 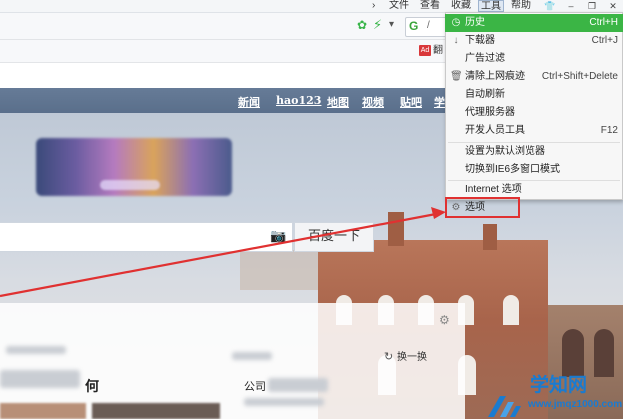 What do you see at coordinates (534, 170) in the screenshot?
I see `menu-item-ie6-mode: 切换到IE6多窗口模式` at bounding box center [534, 170].